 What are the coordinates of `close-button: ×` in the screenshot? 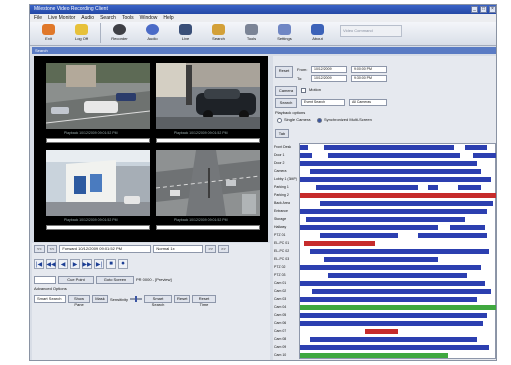 It's located at (492, 9).